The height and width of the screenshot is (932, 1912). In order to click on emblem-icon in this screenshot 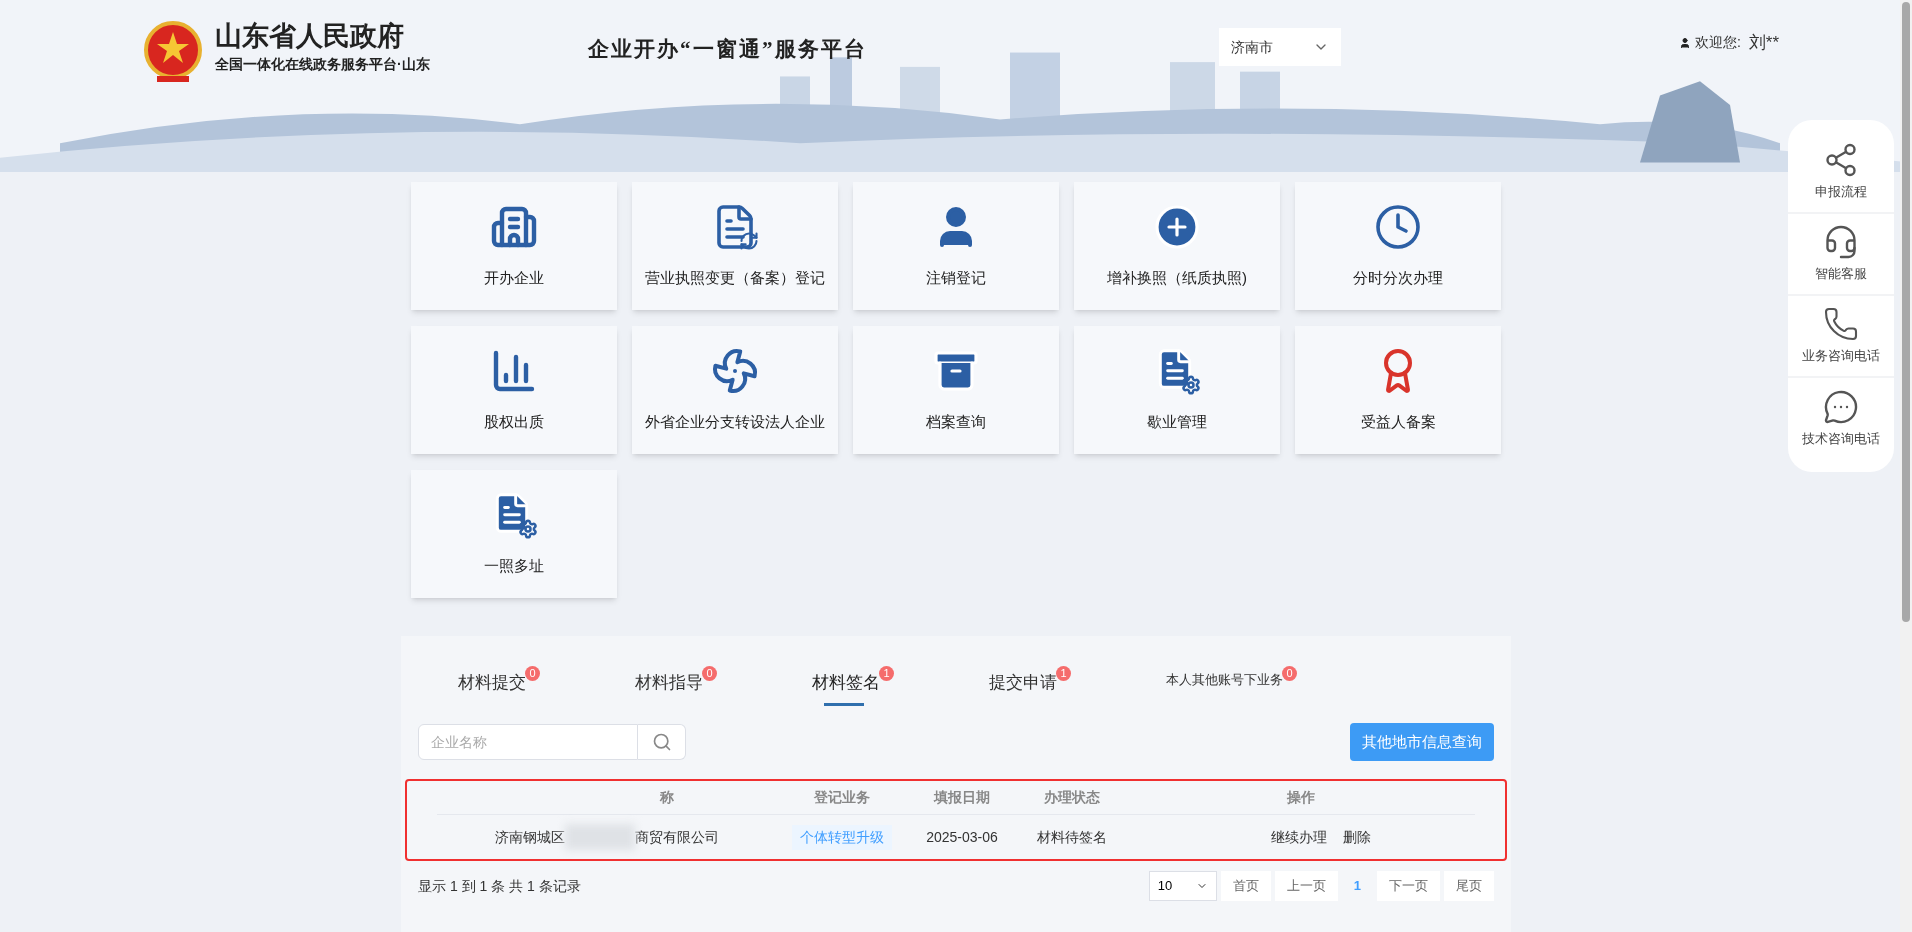, I will do `click(173, 52)`.